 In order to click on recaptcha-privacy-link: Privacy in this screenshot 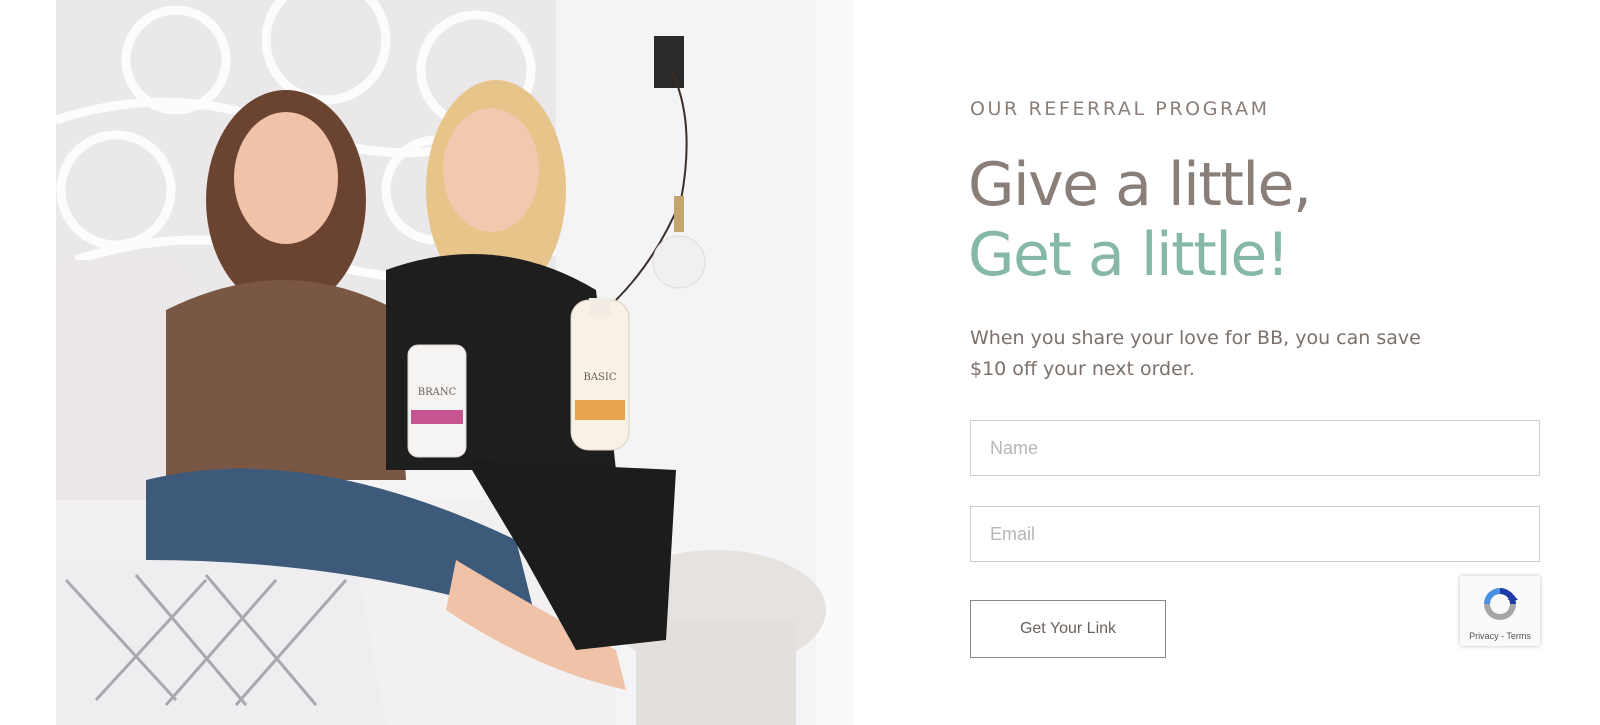, I will do `click(1484, 636)`.